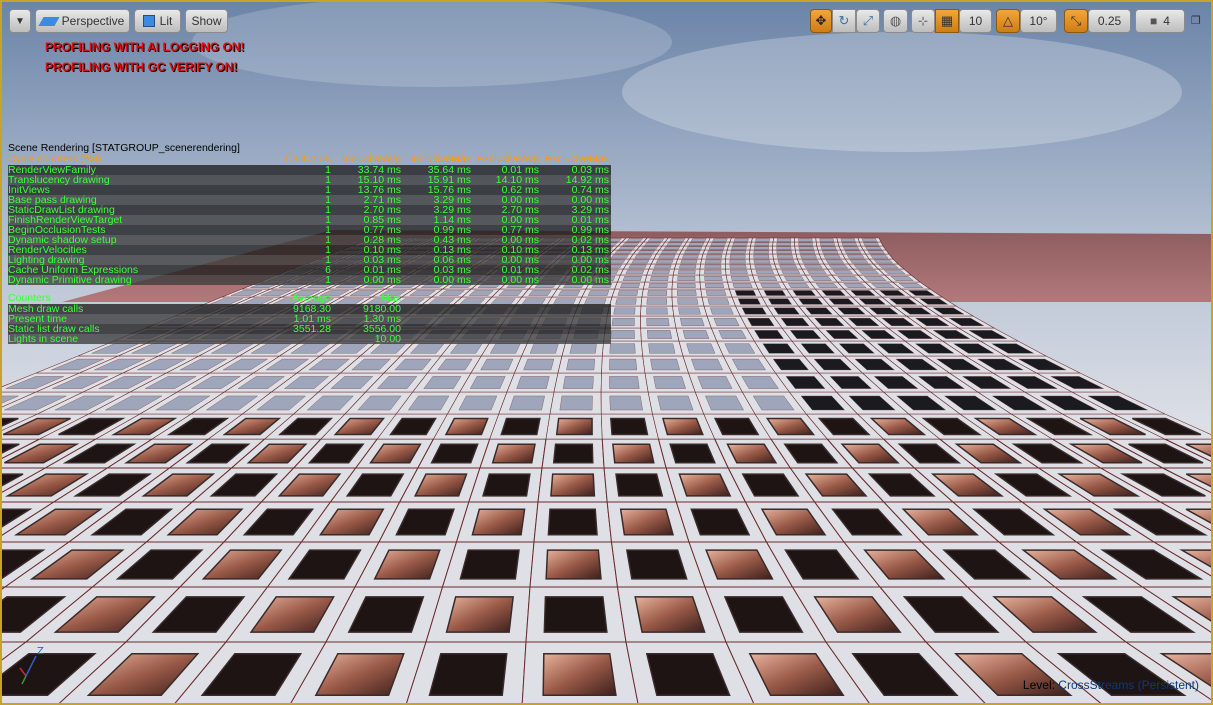 The image size is (1213, 705). What do you see at coordinates (292, 339) in the screenshot?
I see `counter-cell-avg` at bounding box center [292, 339].